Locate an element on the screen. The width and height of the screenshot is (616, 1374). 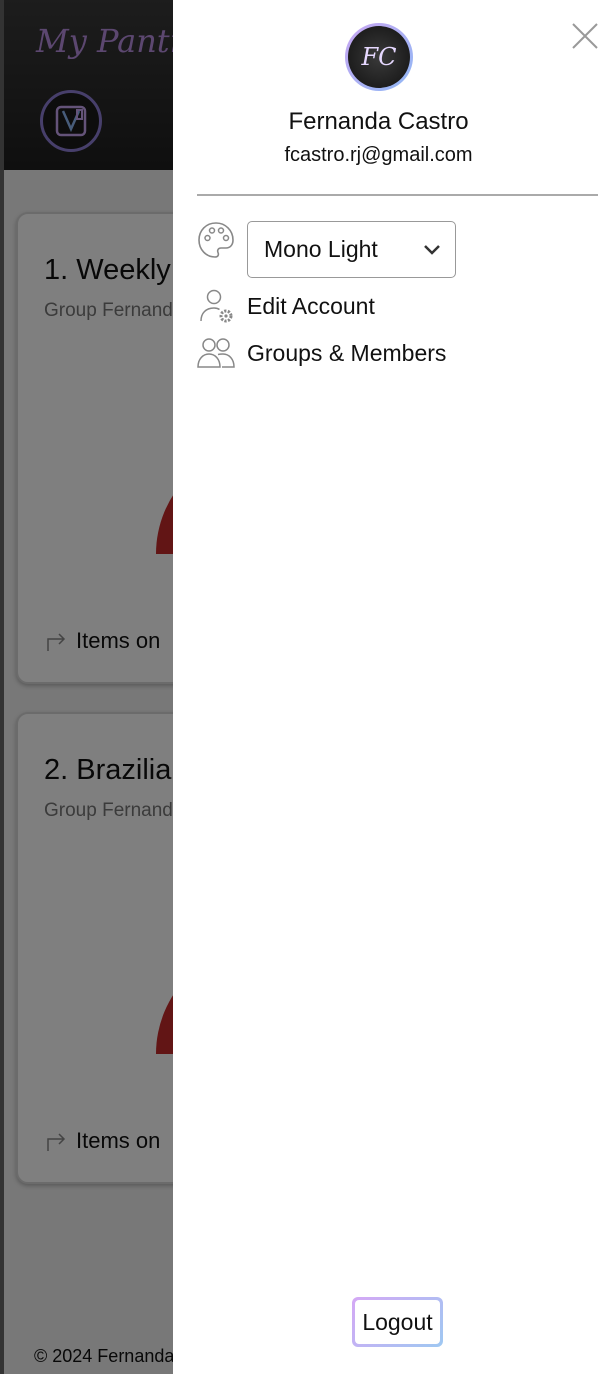
users-icon is located at coordinates (216, 353).